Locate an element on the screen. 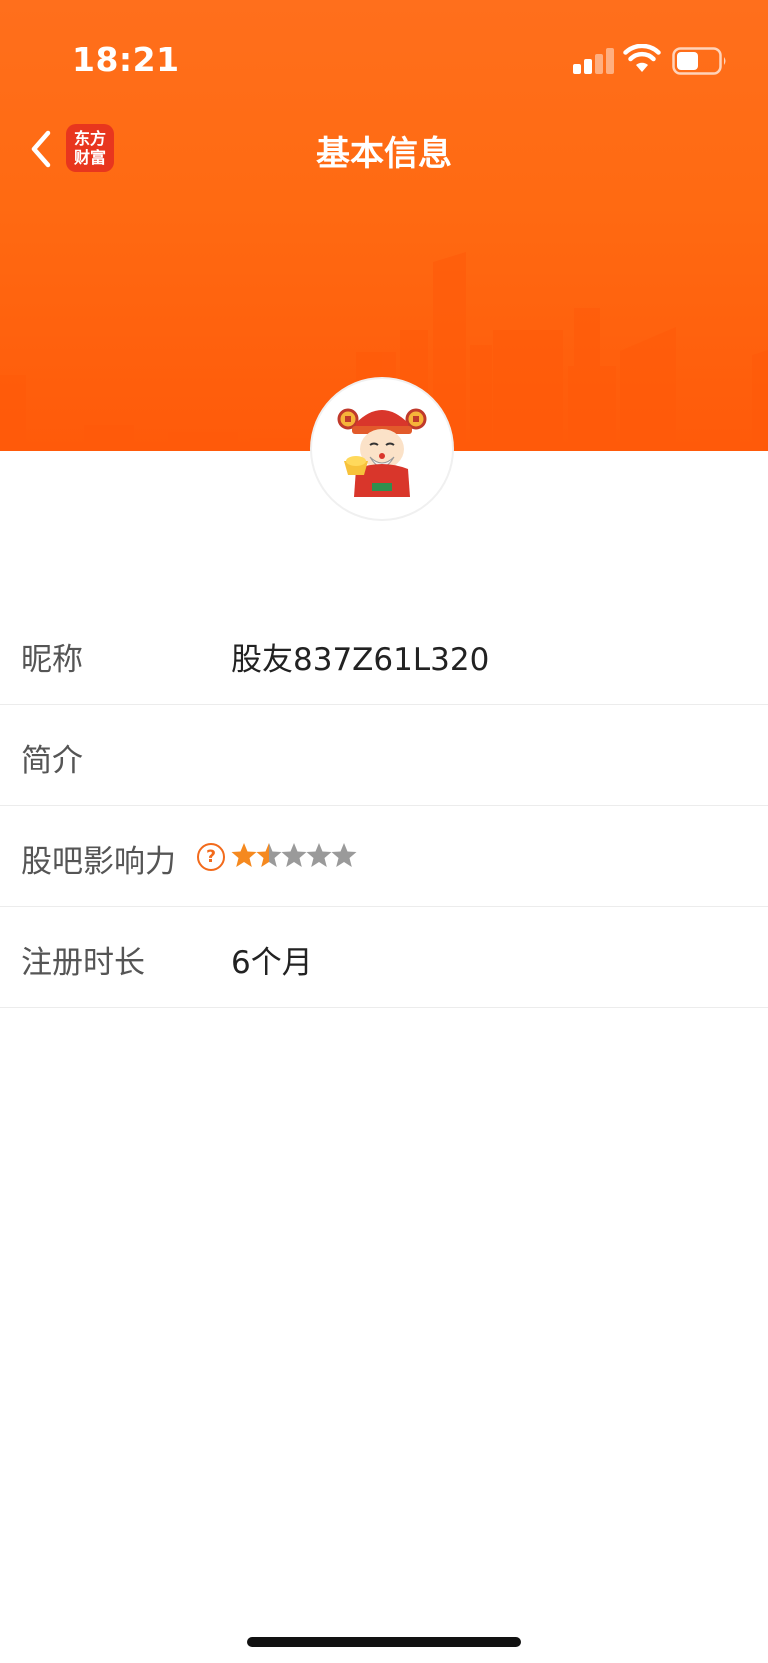 The image size is (768, 1663). nickname-label: 昵称 is located at coordinates (52, 660).